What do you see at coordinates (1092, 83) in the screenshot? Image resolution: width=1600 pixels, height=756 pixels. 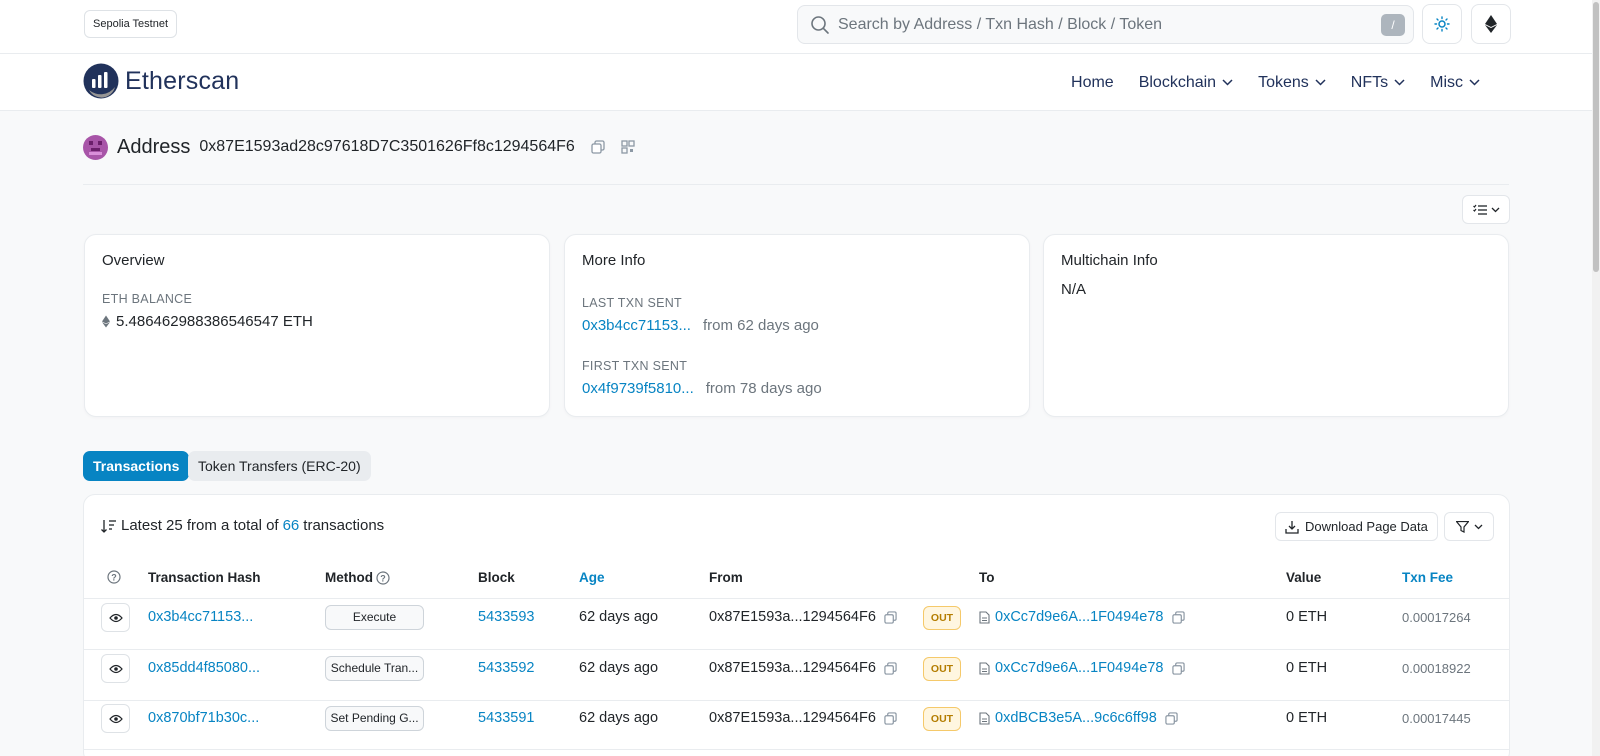 I see `nav-home: Home` at bounding box center [1092, 83].